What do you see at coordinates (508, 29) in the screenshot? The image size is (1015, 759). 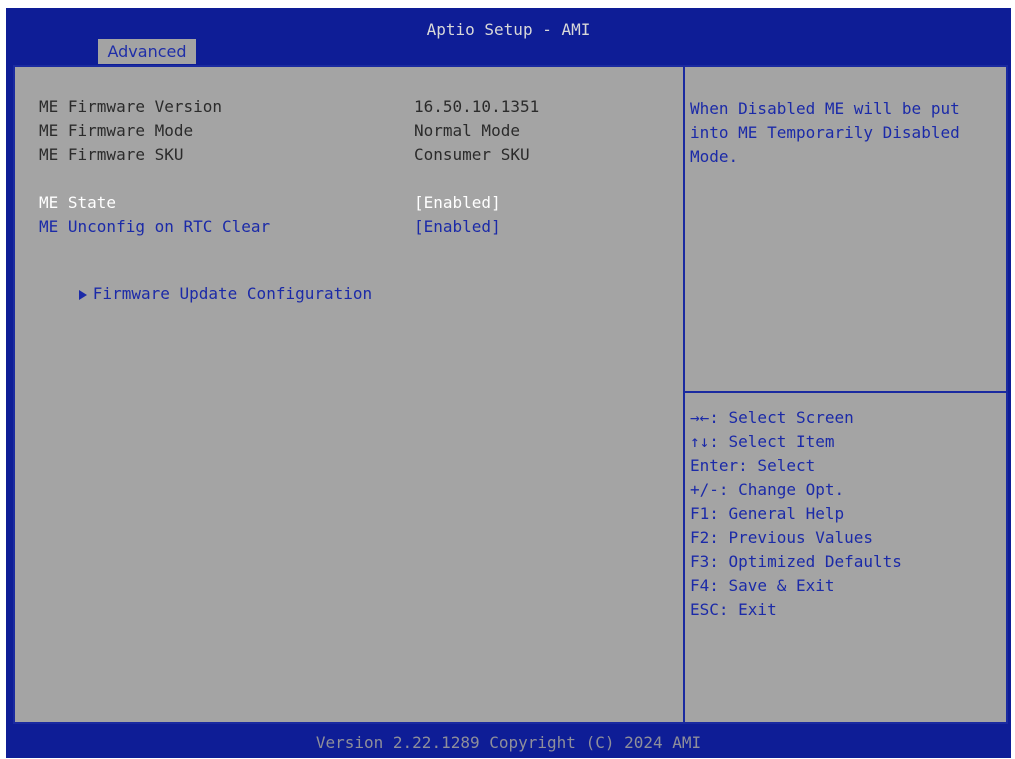 I see `window-title: Aptio Setup - AMI` at bounding box center [508, 29].